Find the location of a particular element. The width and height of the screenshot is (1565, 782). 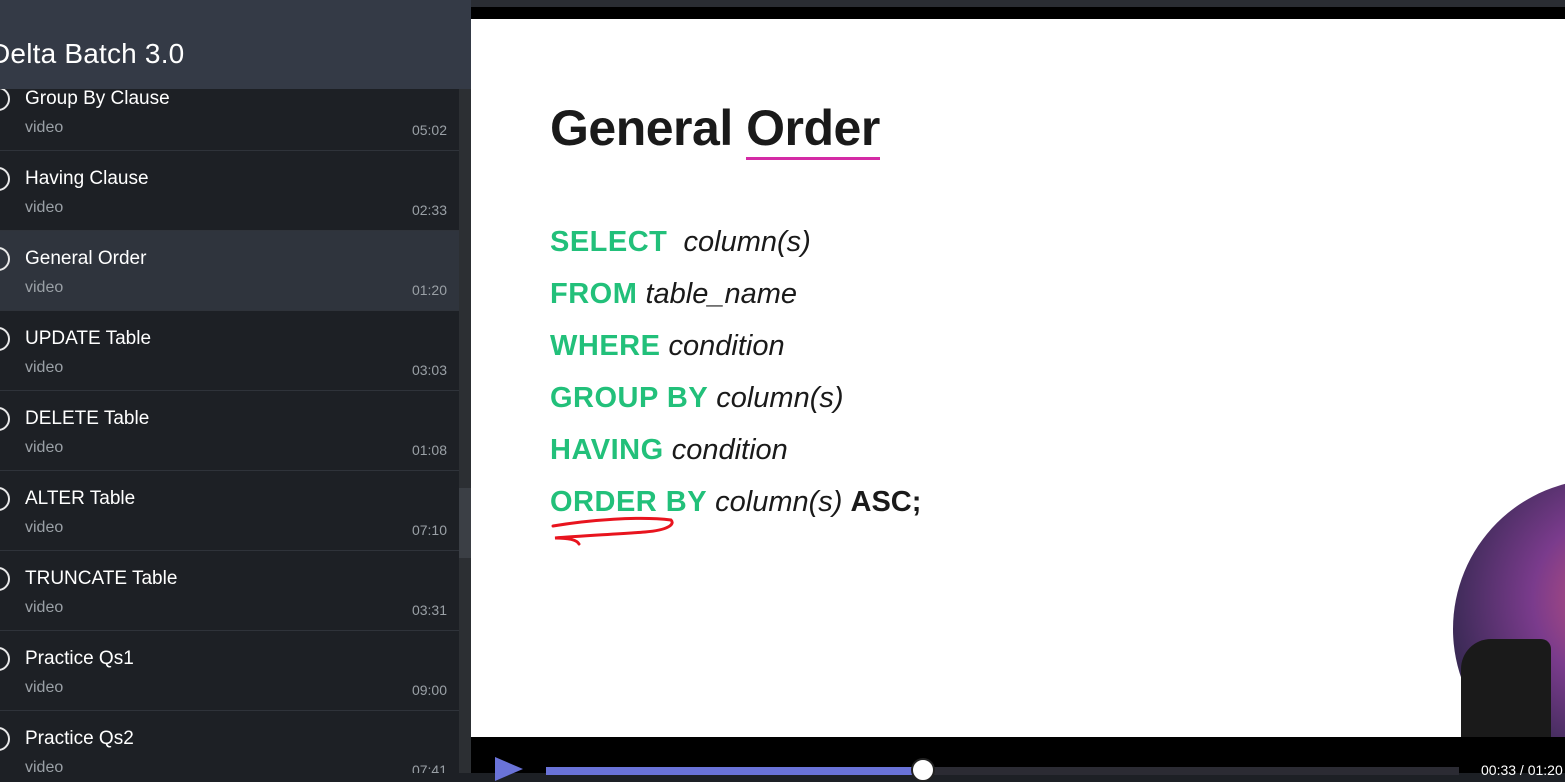

lecture-item-practice-qs2: Practice Qs2 video 07:41 is located at coordinates (229, 742).